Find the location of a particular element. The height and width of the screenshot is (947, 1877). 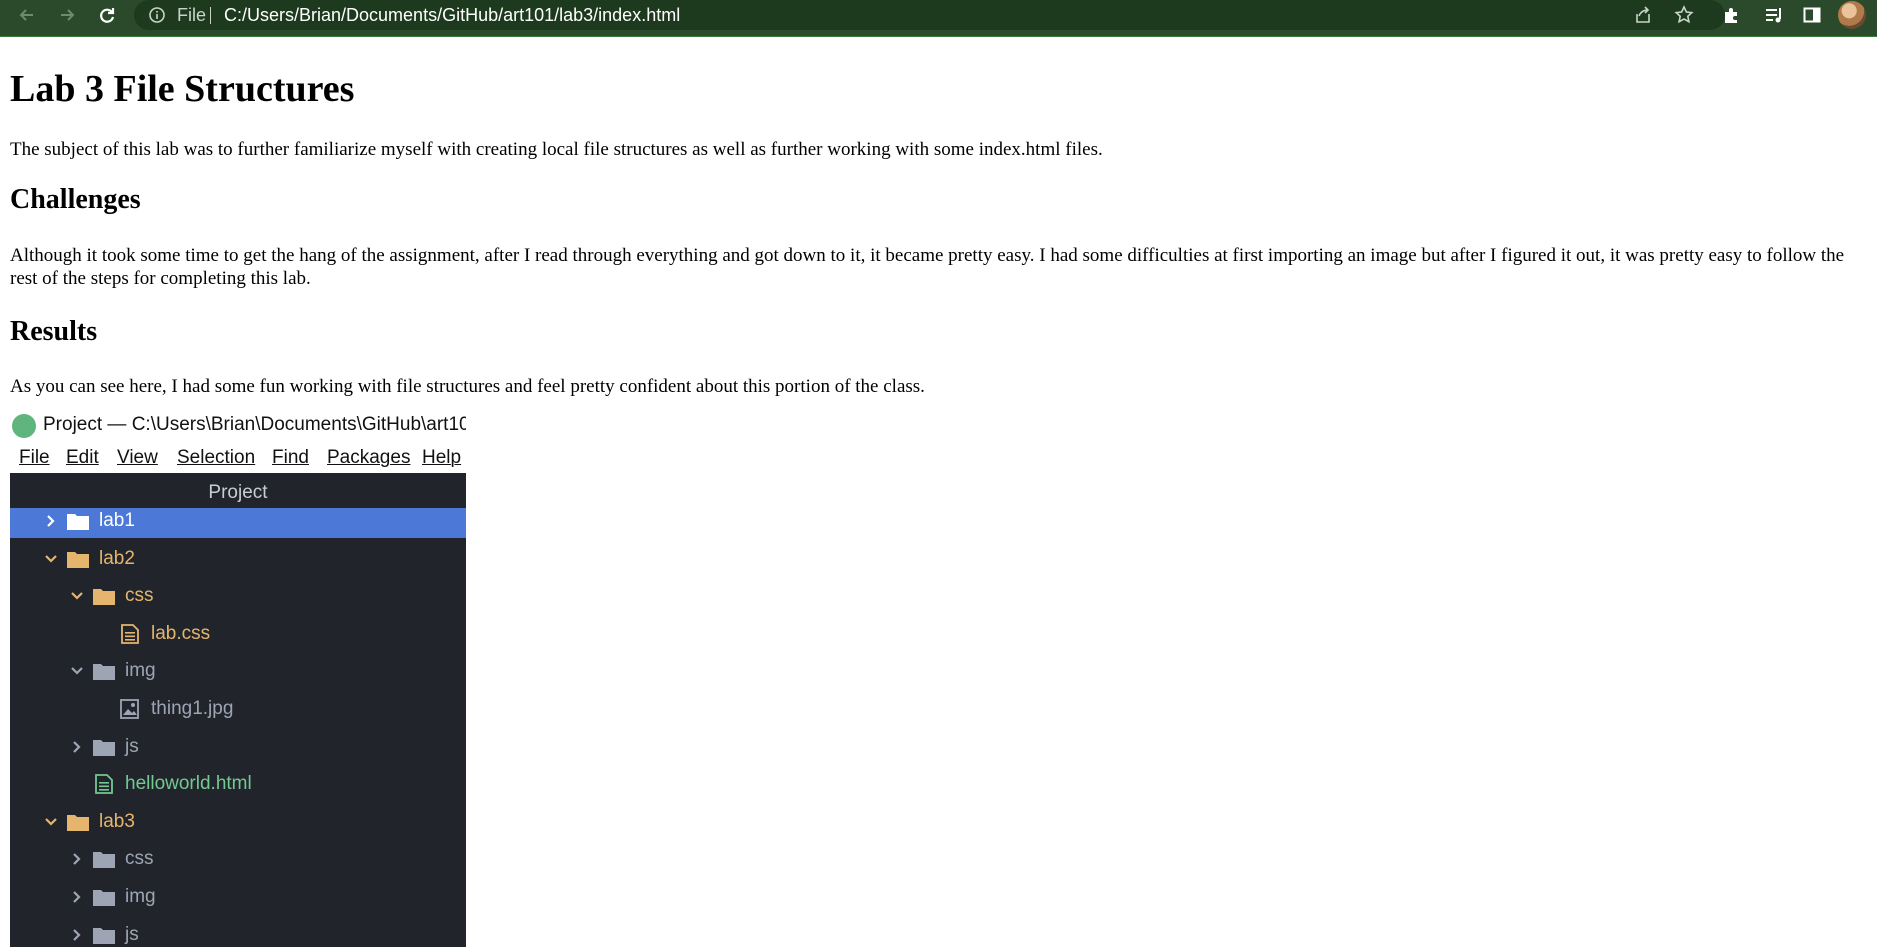

back-arrow-icon is located at coordinates (27, 15).